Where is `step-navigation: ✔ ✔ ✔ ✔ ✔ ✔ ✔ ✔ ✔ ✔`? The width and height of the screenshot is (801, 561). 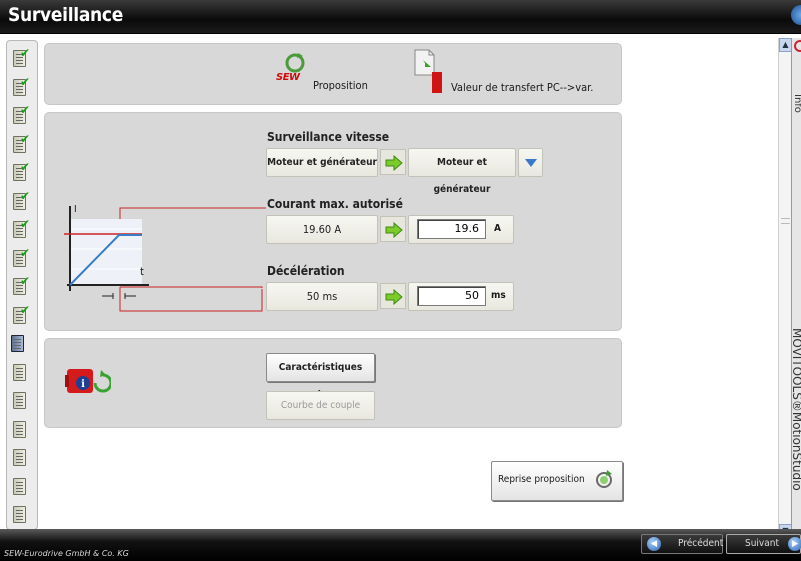
step-navigation: ✔ ✔ ✔ ✔ ✔ ✔ ✔ ✔ ✔ ✔ is located at coordinates (22, 285).